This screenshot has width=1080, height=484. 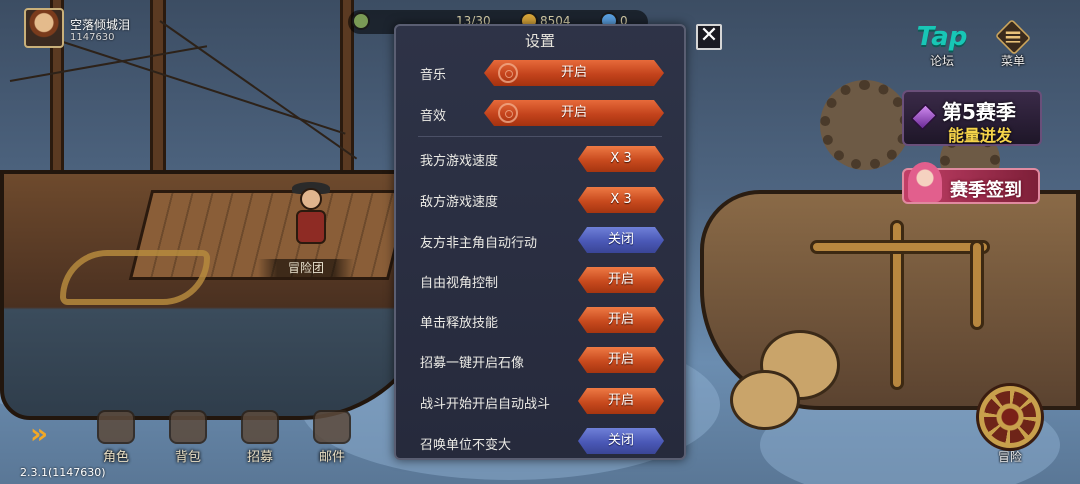 What do you see at coordinates (621, 200) in the screenshot?
I see `enemy-speed-button: X 3` at bounding box center [621, 200].